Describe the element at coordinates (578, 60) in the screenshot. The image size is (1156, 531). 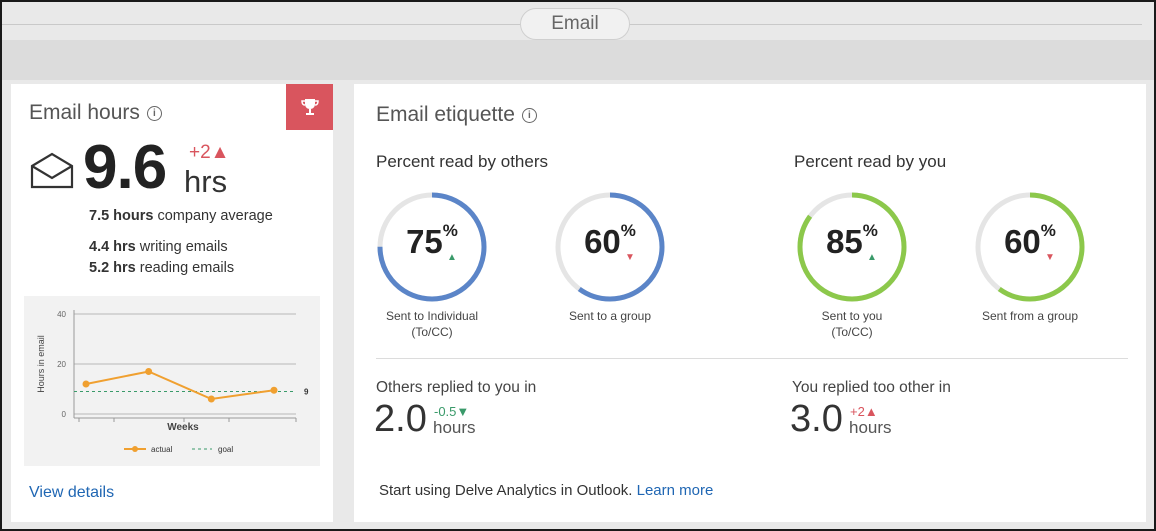
I see `header-band` at that location.